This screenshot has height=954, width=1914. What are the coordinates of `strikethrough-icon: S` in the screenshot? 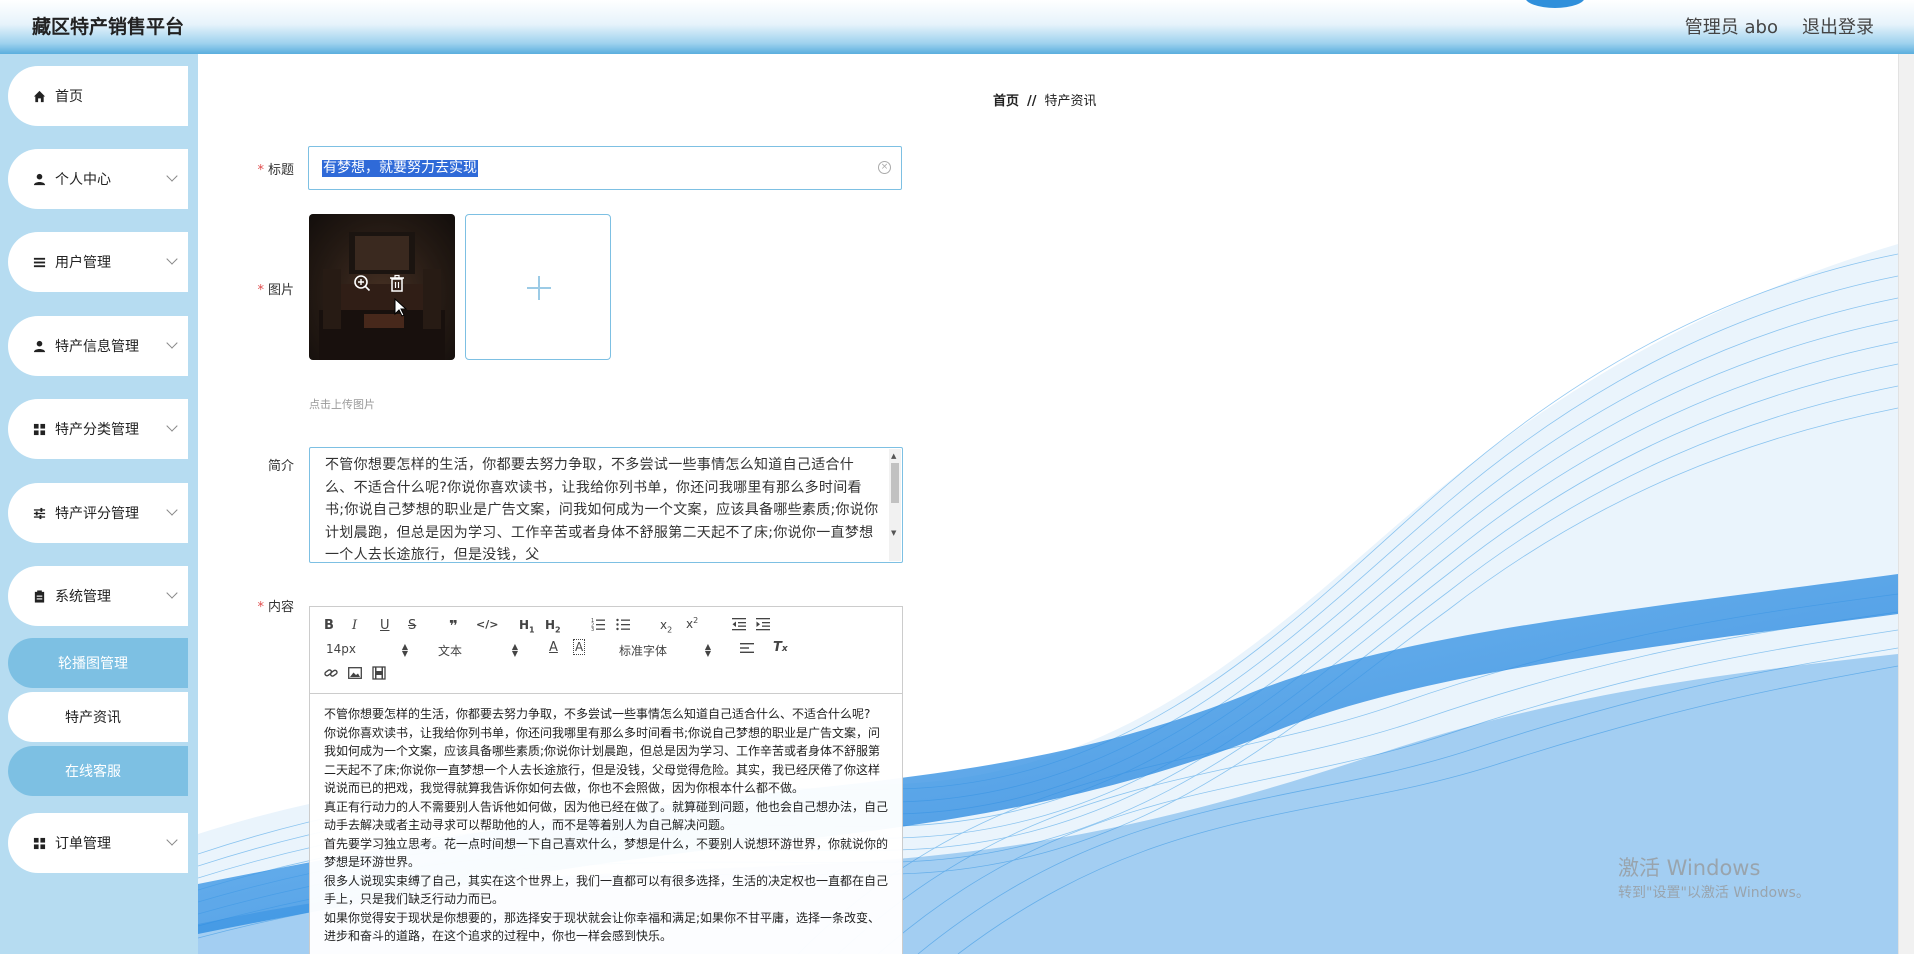 It's located at (412, 625).